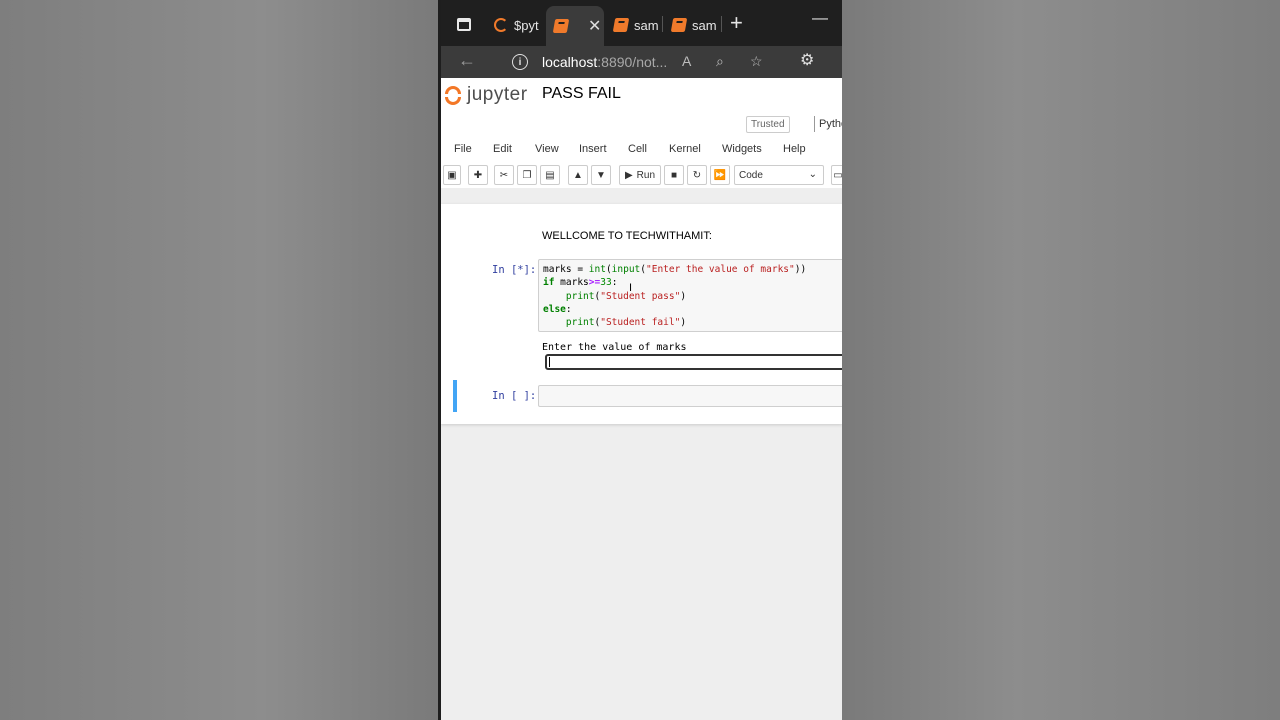  Describe the element at coordinates (601, 175) in the screenshot. I see `move-down-icon: ▼` at that location.